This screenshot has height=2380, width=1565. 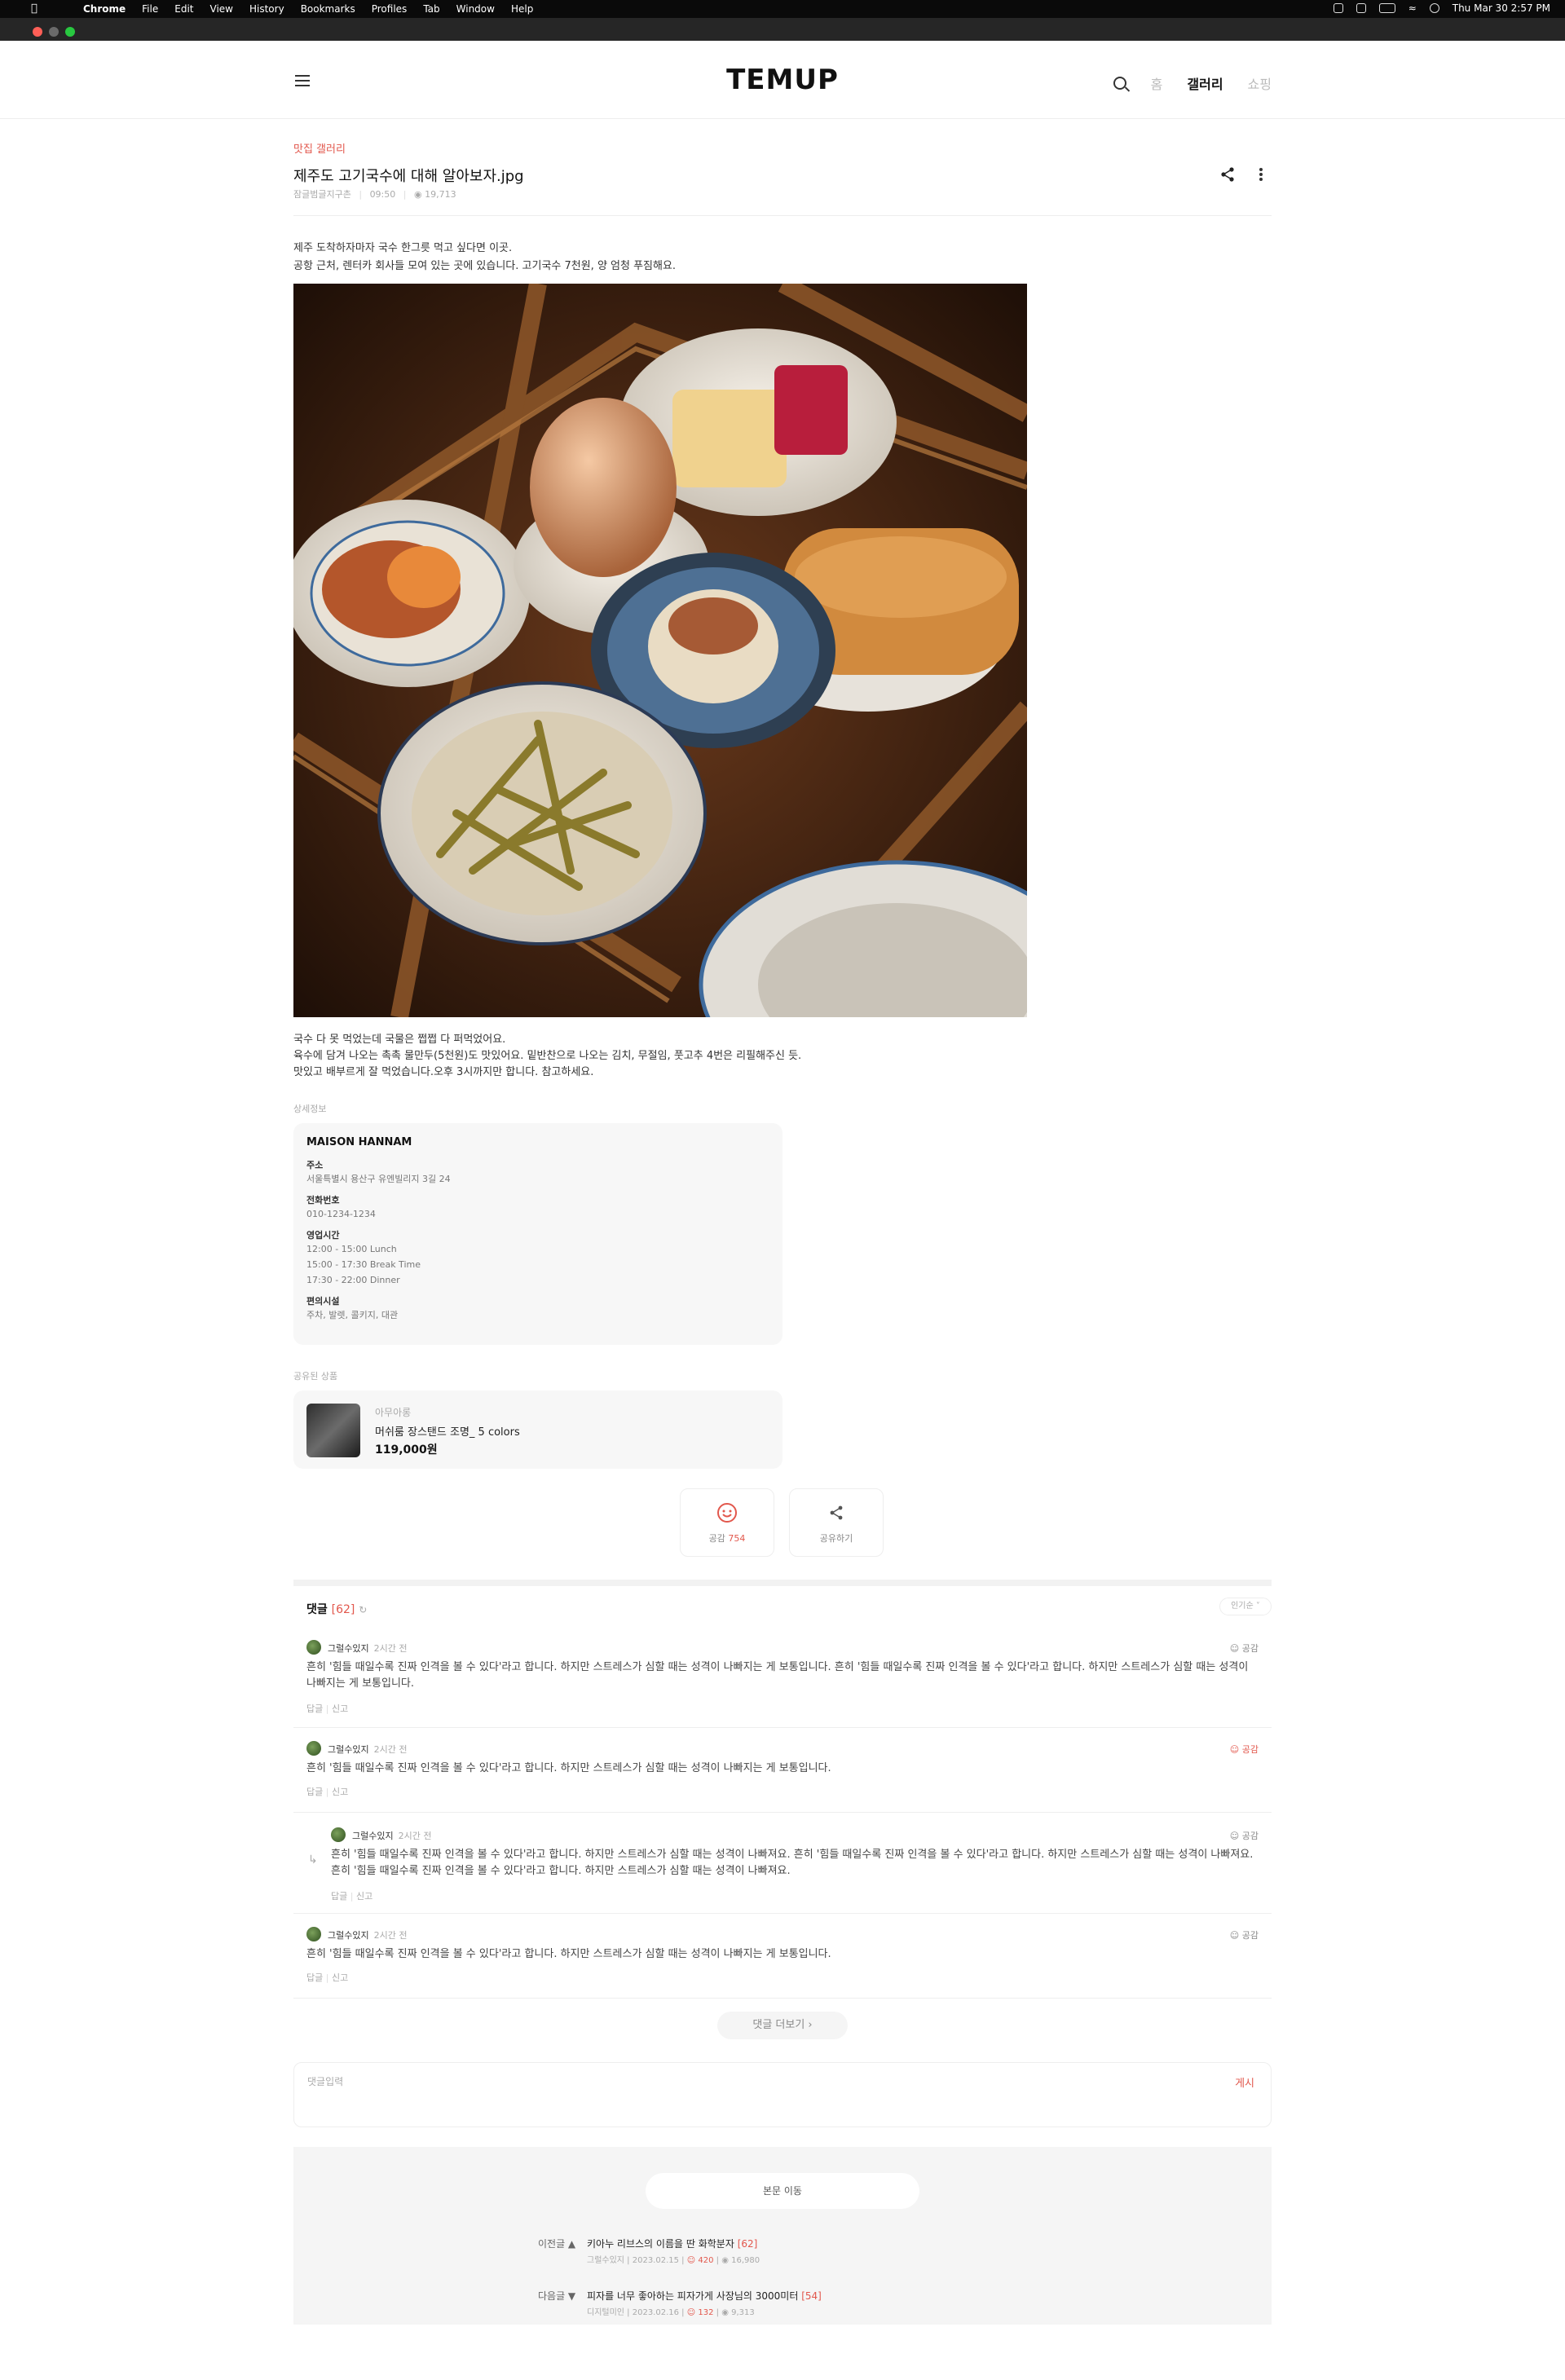 What do you see at coordinates (70, 32) in the screenshot?
I see `zoom-window-button` at bounding box center [70, 32].